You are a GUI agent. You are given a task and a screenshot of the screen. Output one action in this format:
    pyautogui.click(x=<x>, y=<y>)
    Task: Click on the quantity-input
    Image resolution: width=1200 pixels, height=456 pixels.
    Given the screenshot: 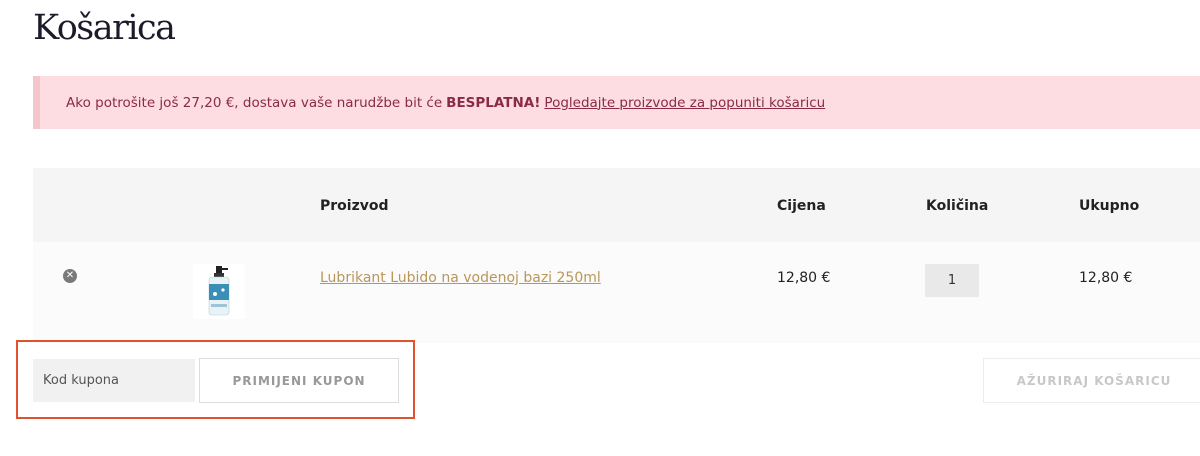 What is the action you would take?
    pyautogui.click(x=952, y=280)
    